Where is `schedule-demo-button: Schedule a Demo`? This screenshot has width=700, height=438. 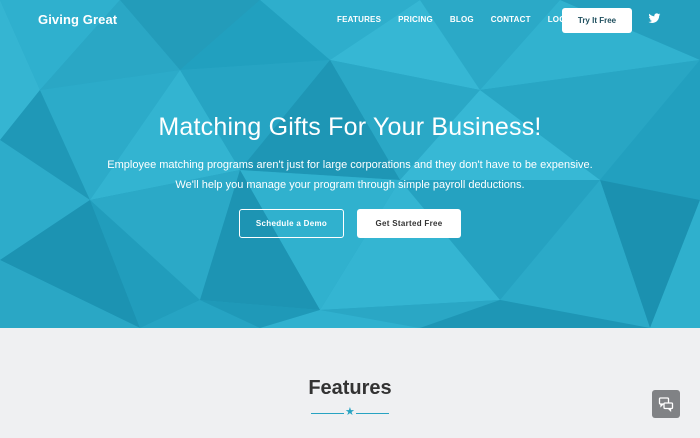 schedule-demo-button: Schedule a Demo is located at coordinates (291, 223).